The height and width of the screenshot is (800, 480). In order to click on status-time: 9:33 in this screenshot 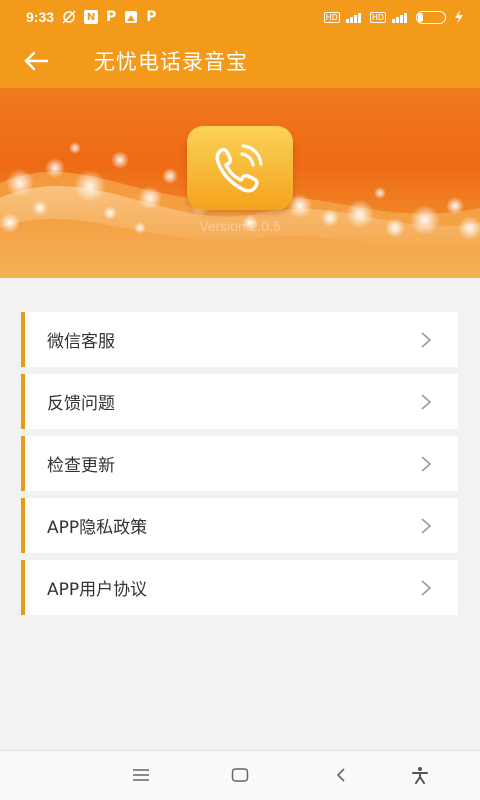, I will do `click(40, 17)`.